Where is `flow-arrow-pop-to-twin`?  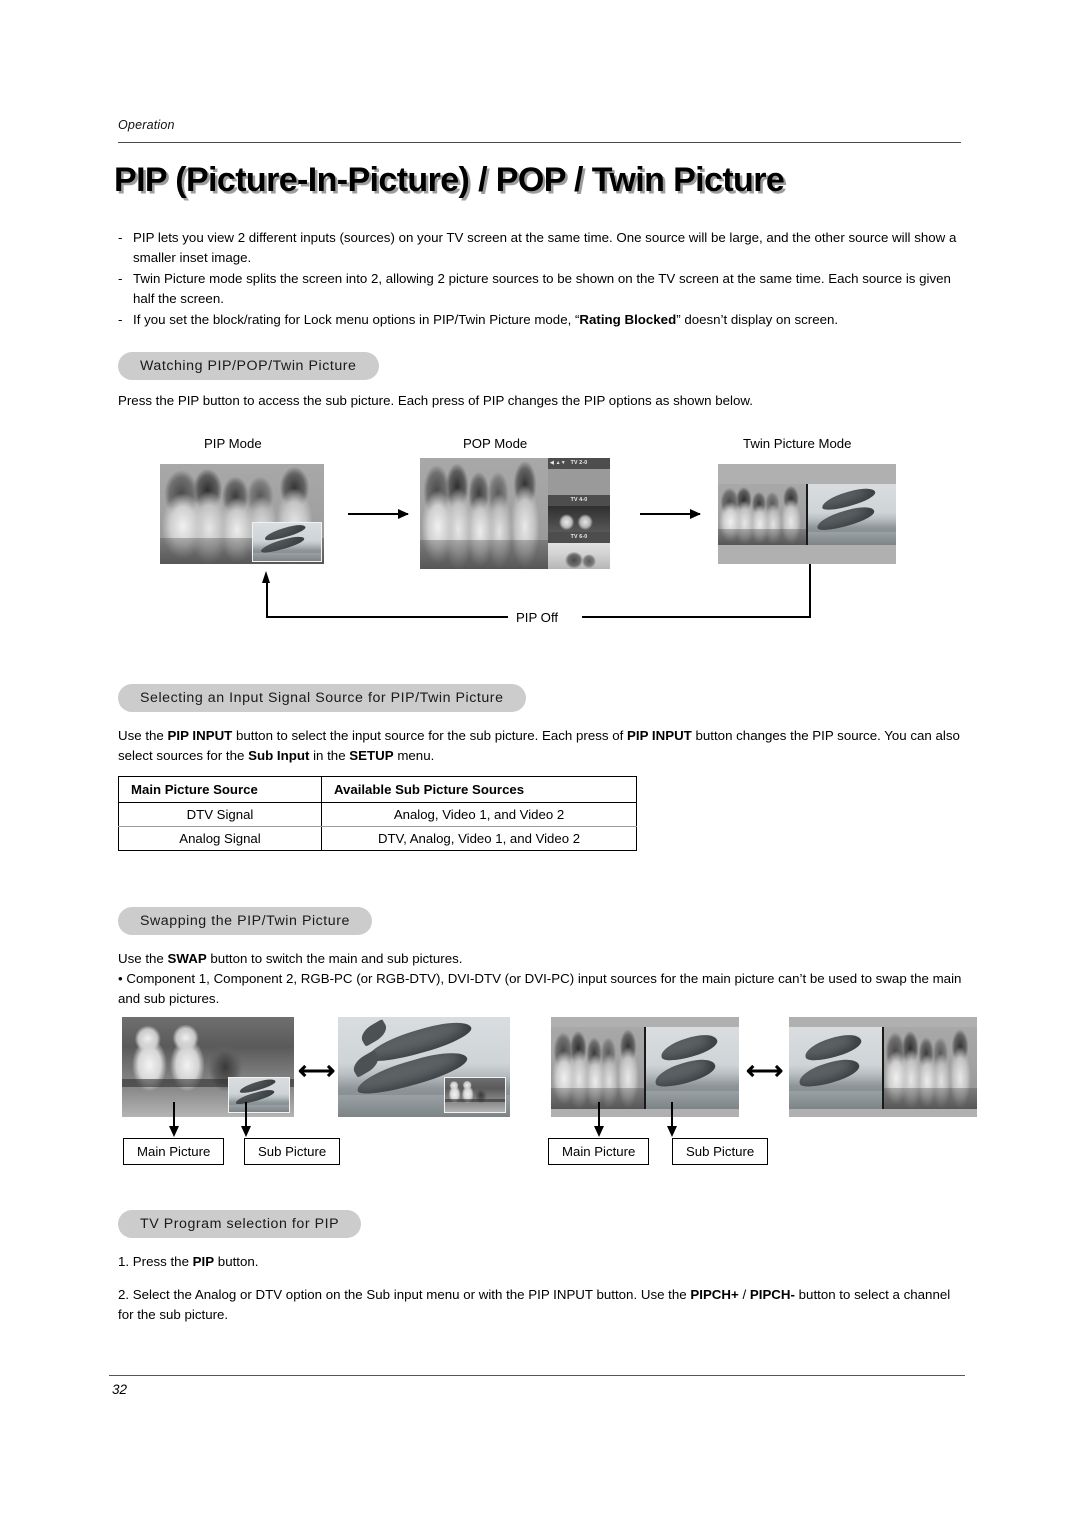
flow-arrow-pop-to-twin is located at coordinates (670, 514).